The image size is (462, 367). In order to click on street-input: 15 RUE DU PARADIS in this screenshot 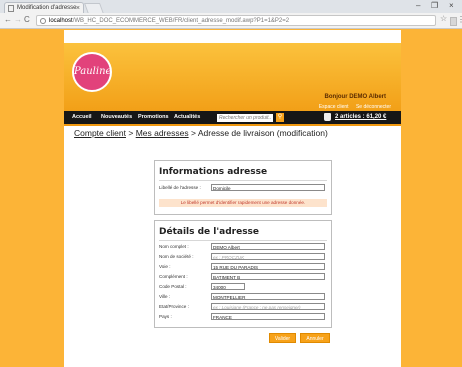, I will do `click(268, 266)`.